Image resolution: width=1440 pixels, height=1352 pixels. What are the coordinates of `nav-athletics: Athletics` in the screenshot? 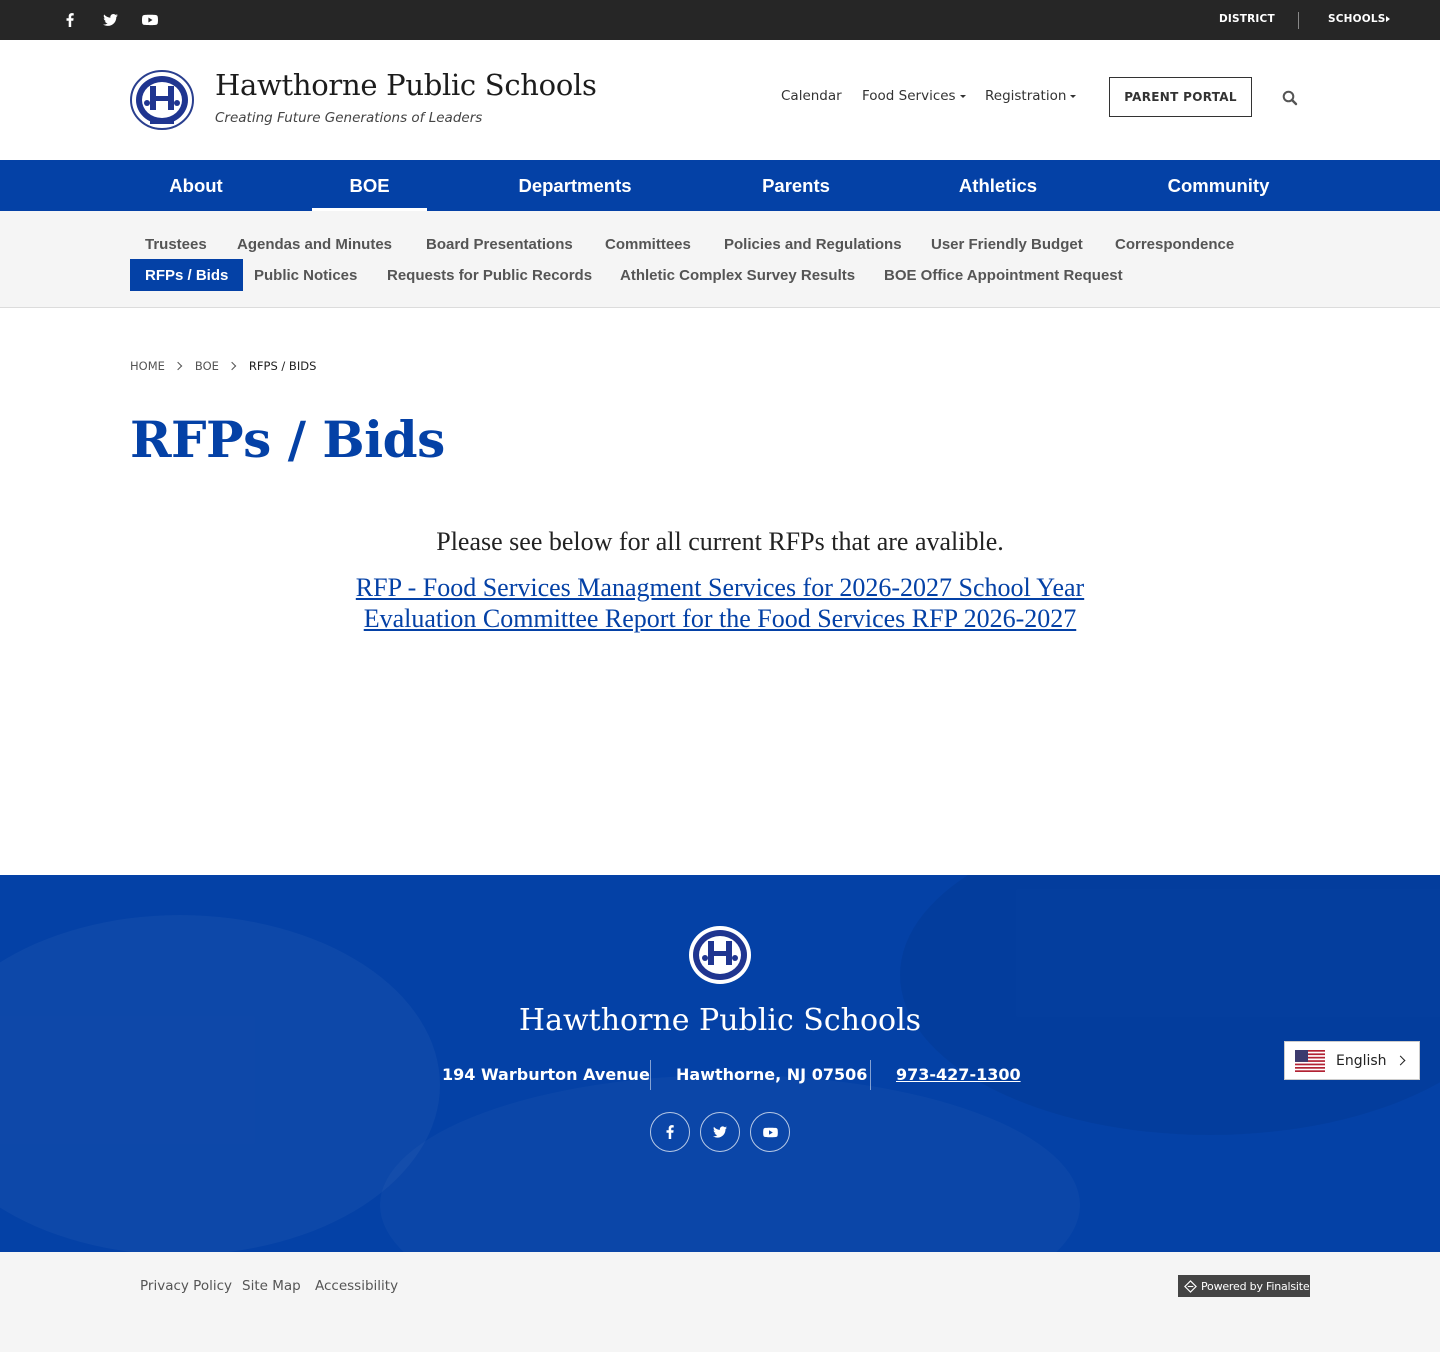 It's located at (998, 185).